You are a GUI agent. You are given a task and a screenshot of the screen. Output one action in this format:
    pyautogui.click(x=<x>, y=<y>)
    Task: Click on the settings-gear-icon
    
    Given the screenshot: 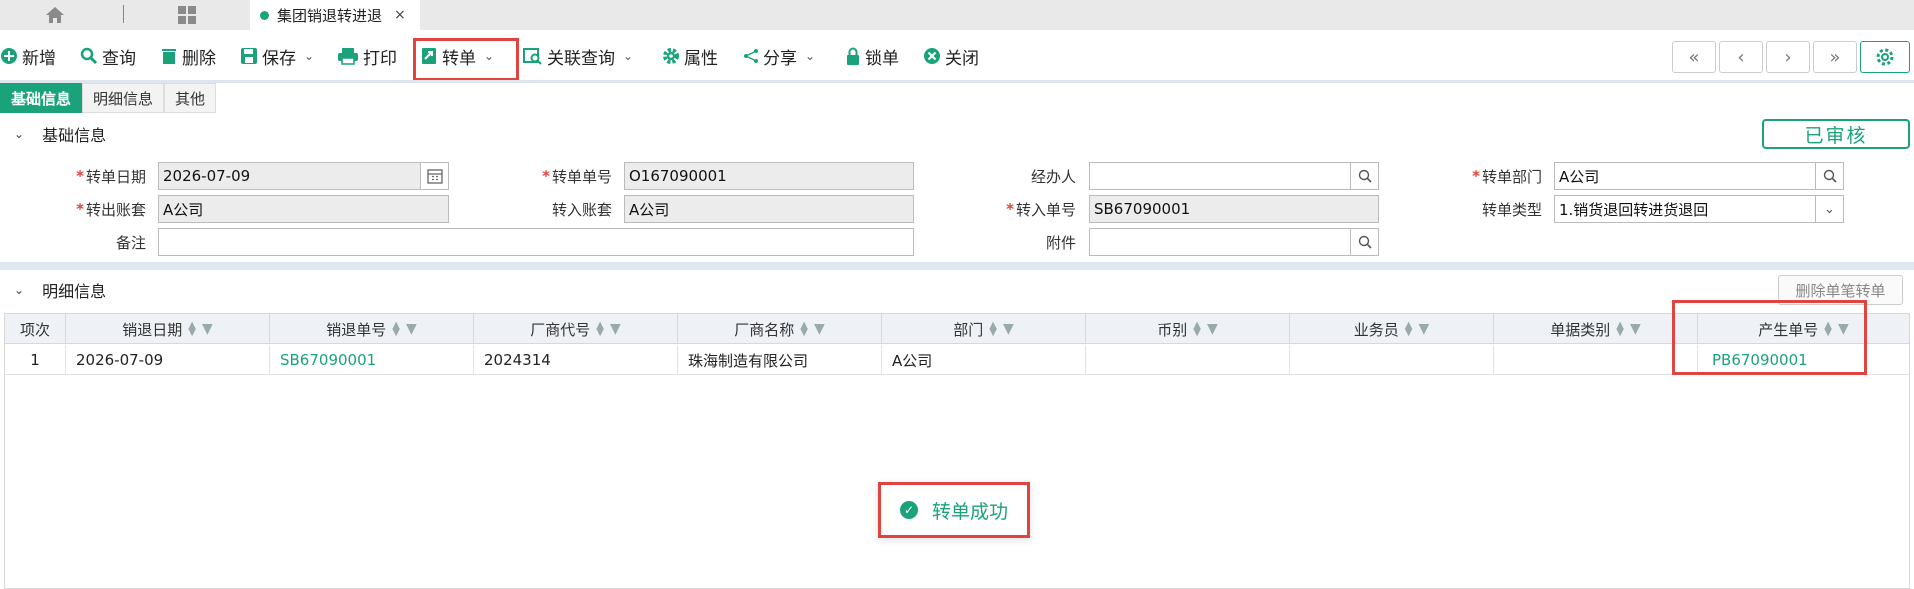 What is the action you would take?
    pyautogui.click(x=1885, y=57)
    